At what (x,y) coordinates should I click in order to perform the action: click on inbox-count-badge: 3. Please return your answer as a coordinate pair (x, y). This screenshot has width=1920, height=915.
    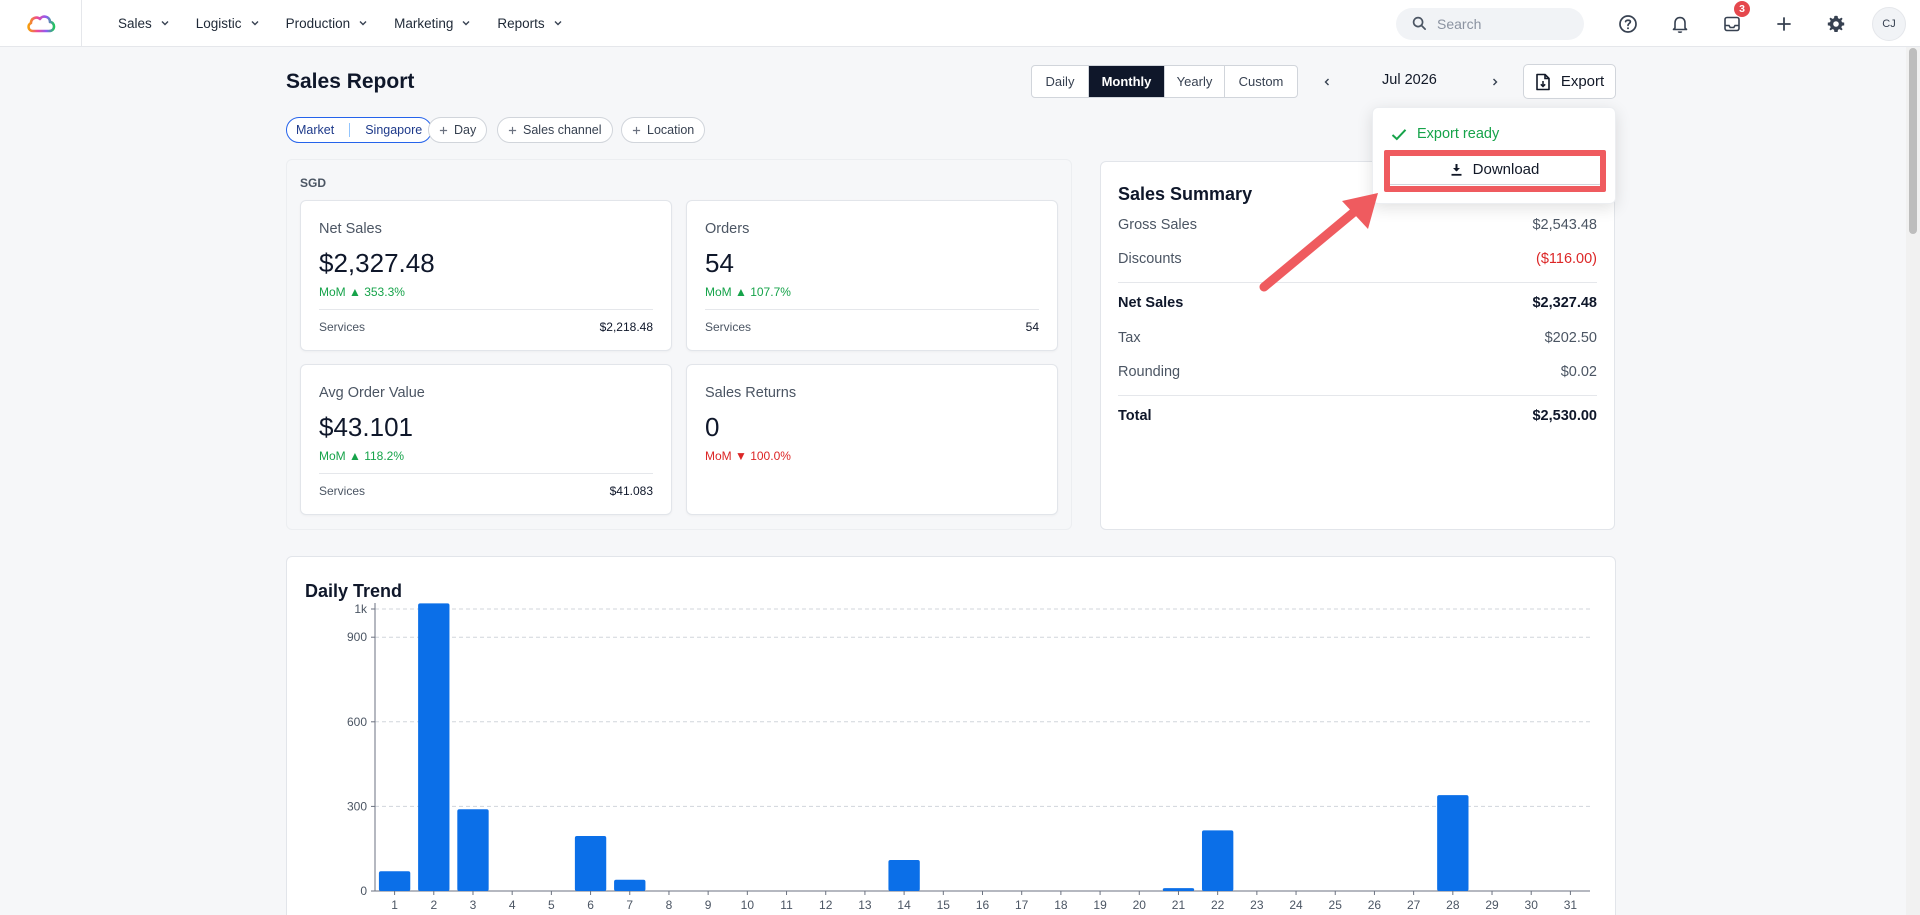
    Looking at the image, I should click on (1742, 9).